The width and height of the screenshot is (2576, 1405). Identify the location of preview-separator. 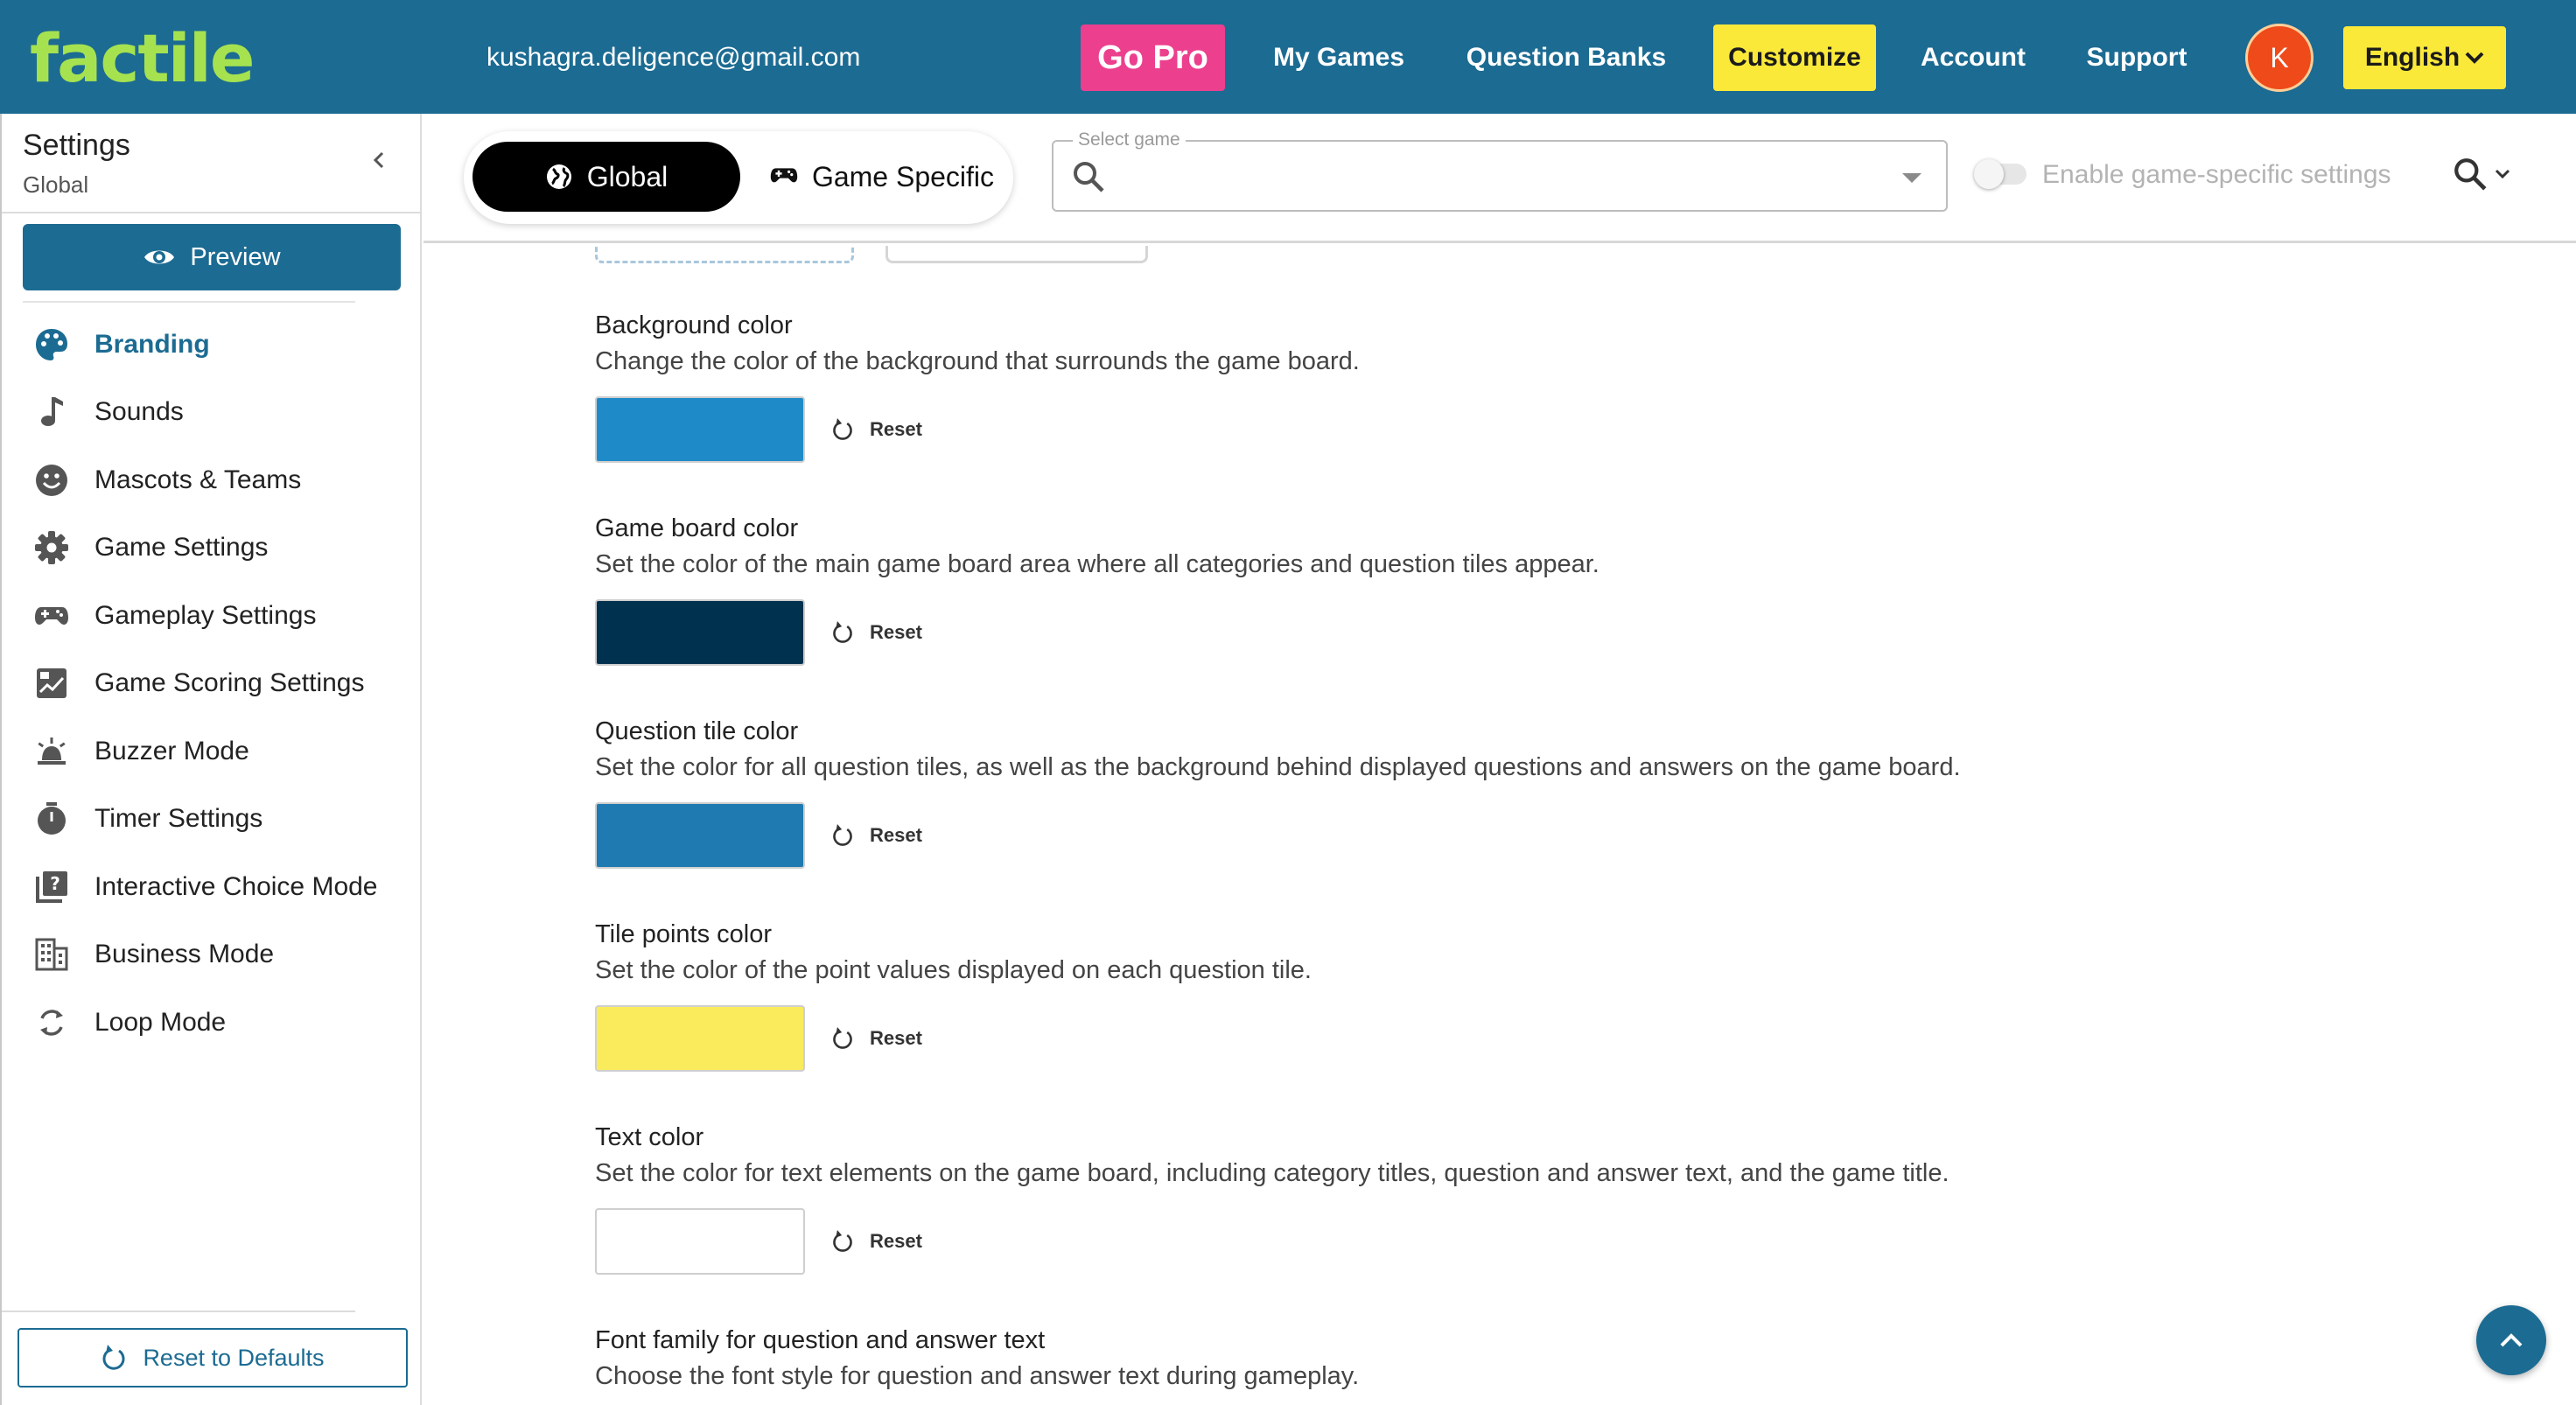
(189, 302).